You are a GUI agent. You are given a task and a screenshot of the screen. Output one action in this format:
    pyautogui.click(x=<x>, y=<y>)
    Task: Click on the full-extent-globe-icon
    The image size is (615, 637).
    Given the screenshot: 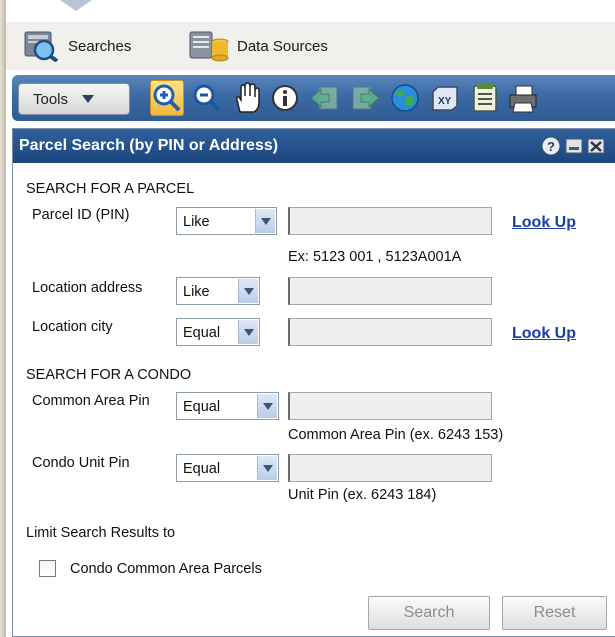 What is the action you would take?
    pyautogui.click(x=405, y=98)
    